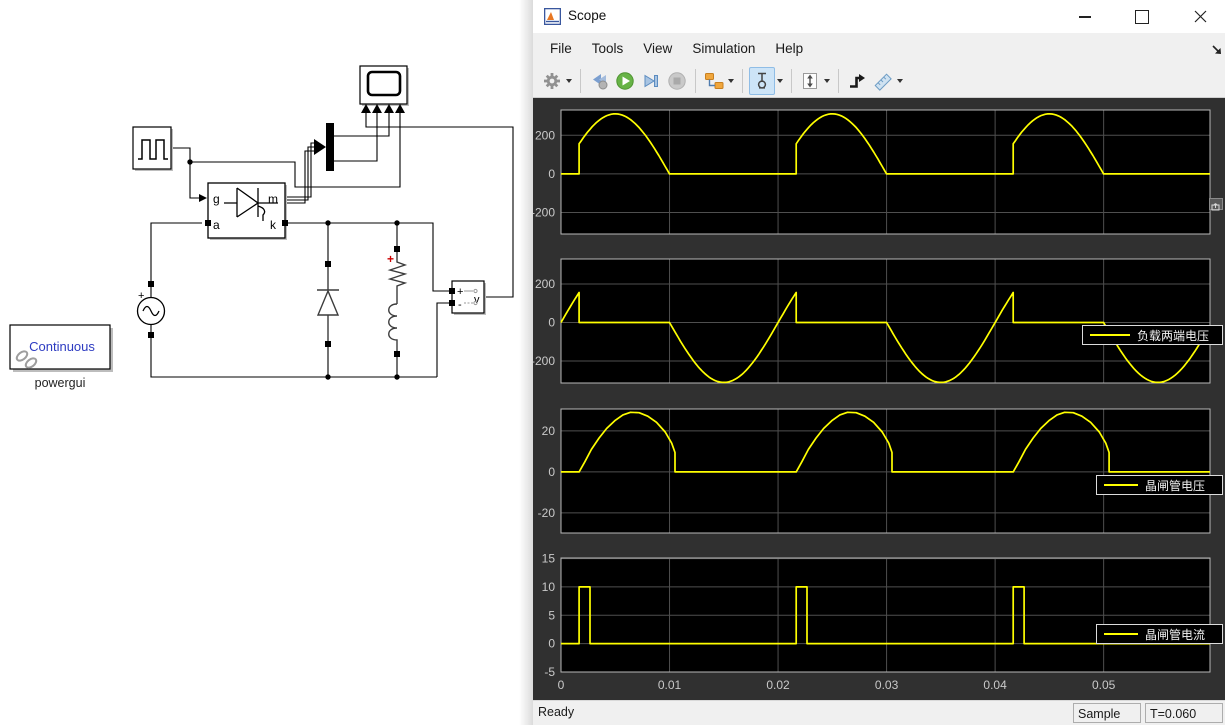 The height and width of the screenshot is (725, 1225). What do you see at coordinates (995, 685) in the screenshot?
I see `x-tick-label: 0.04` at bounding box center [995, 685].